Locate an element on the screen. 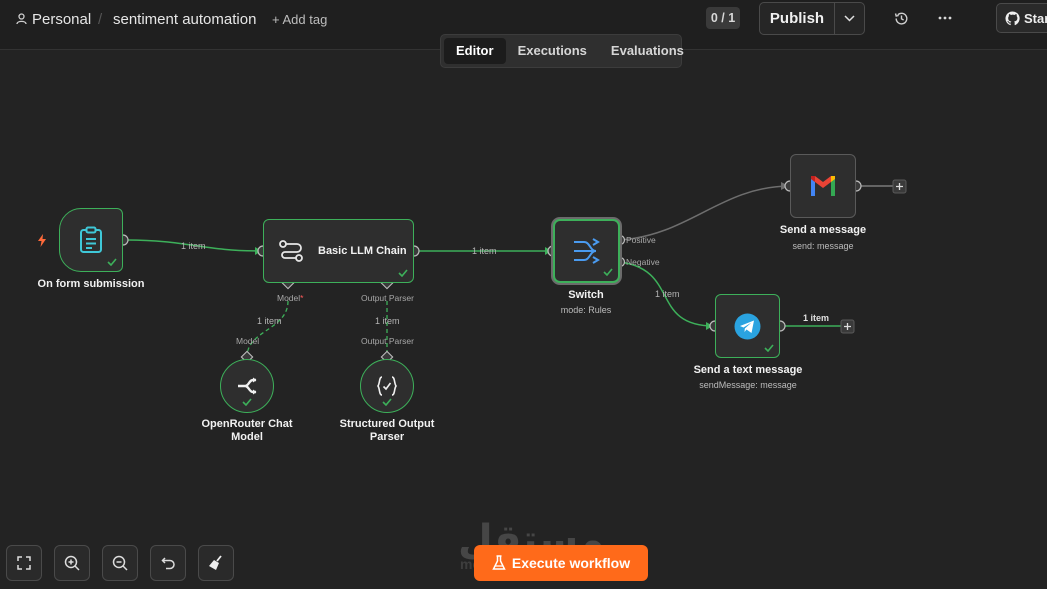 This screenshot has width=1047, height=589. node-title-llm: Basic LLM Chain is located at coordinates (362, 251).